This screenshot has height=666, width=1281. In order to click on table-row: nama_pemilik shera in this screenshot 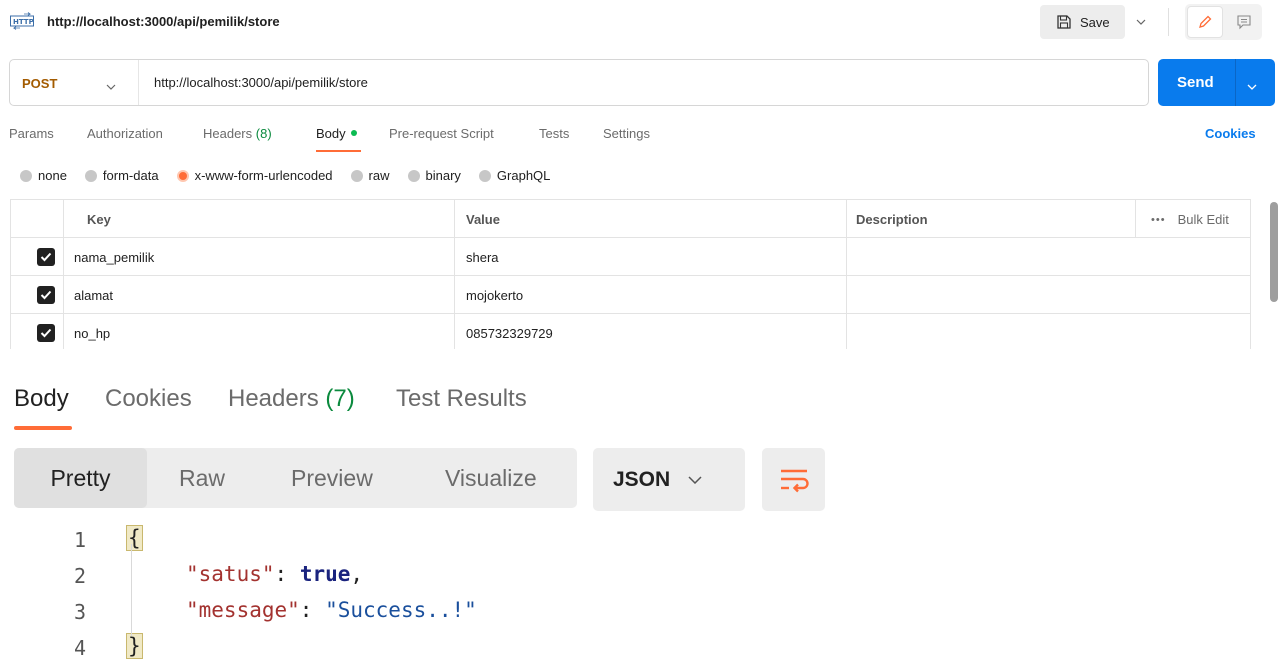, I will do `click(630, 257)`.